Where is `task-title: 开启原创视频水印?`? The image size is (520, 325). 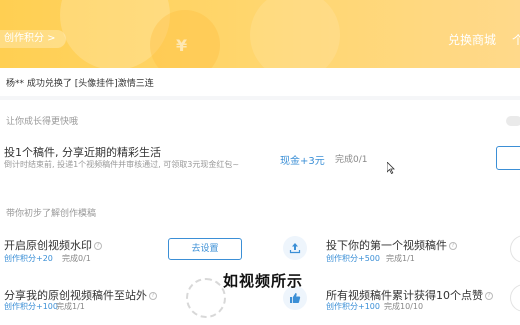 task-title: 开启原创视频水印? is located at coordinates (53, 245).